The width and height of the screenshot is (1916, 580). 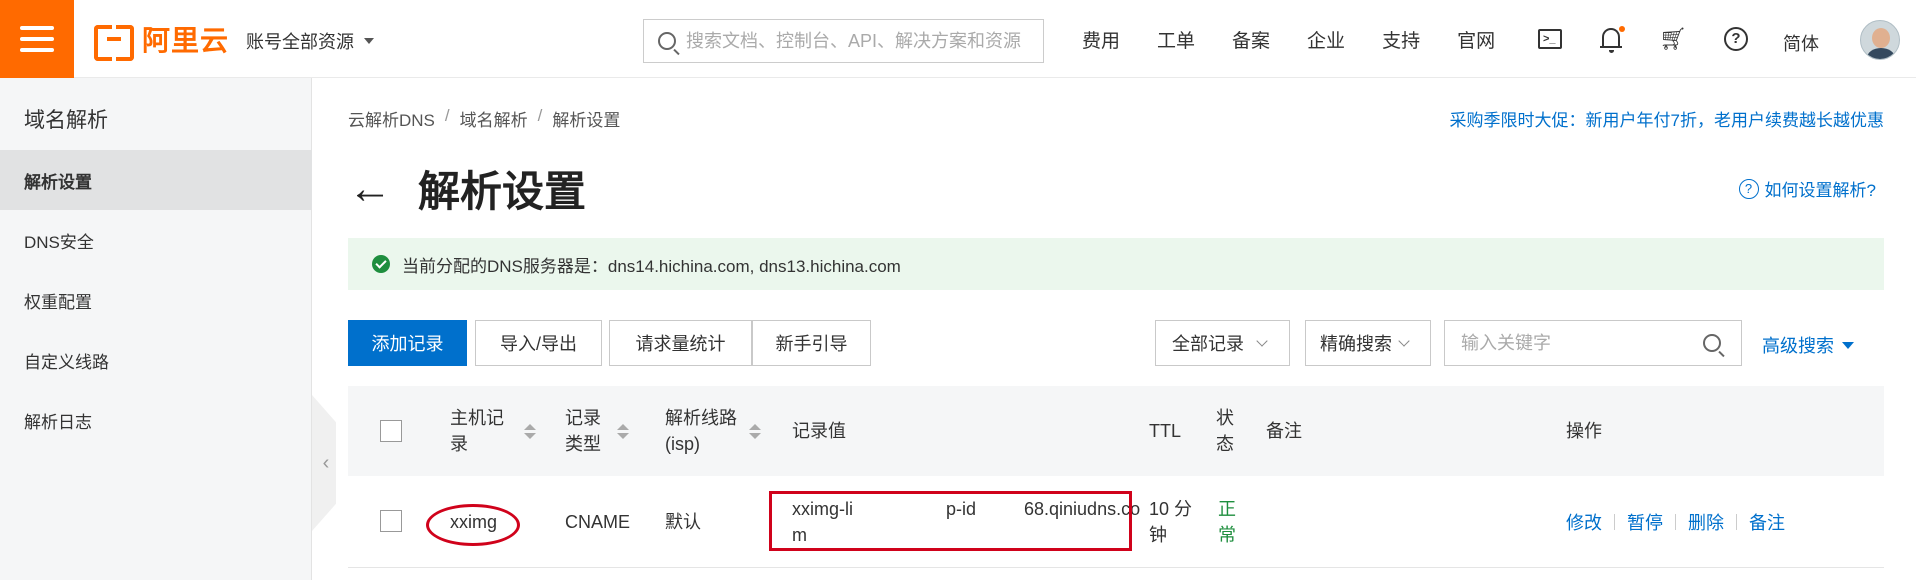 I want to click on help-button: ?, so click(x=1736, y=39).